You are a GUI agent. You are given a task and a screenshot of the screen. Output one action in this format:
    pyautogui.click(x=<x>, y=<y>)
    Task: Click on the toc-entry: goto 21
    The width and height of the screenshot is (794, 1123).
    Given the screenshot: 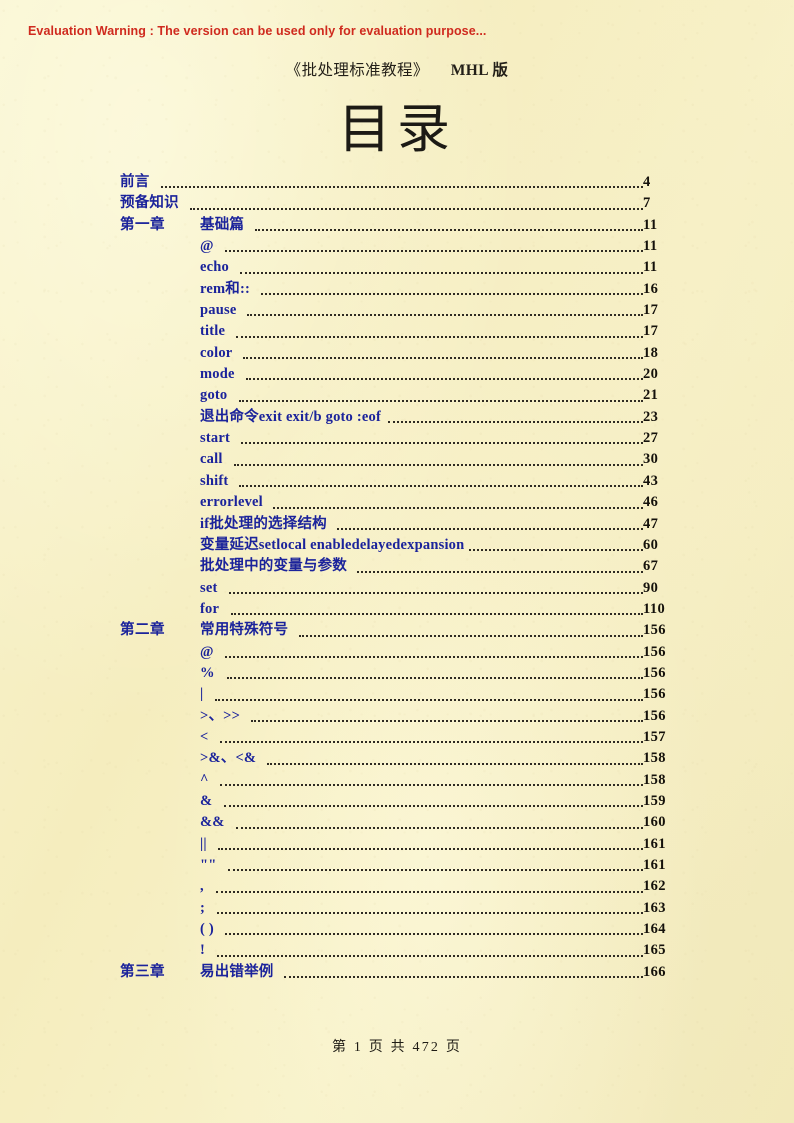 What is the action you would take?
    pyautogui.click(x=397, y=395)
    